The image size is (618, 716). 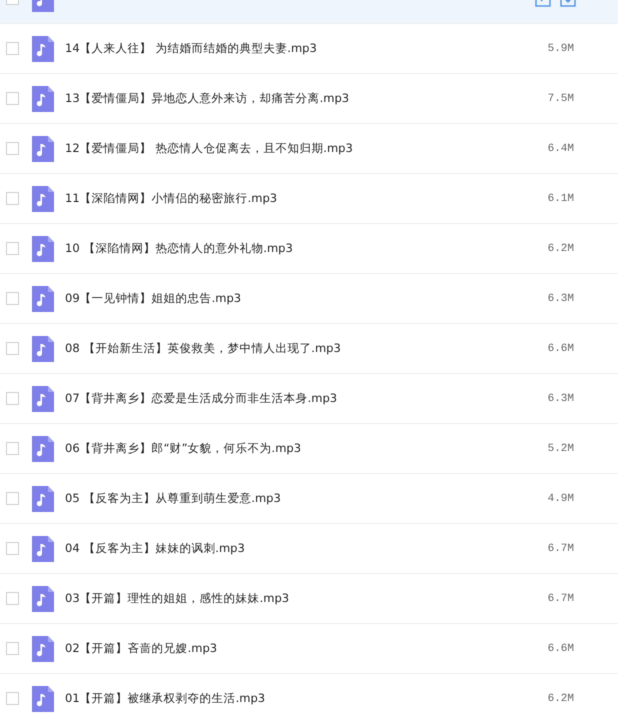 I want to click on file-name: 04 【反客为主】妹妹的讽刺.mp3, so click(x=294, y=548).